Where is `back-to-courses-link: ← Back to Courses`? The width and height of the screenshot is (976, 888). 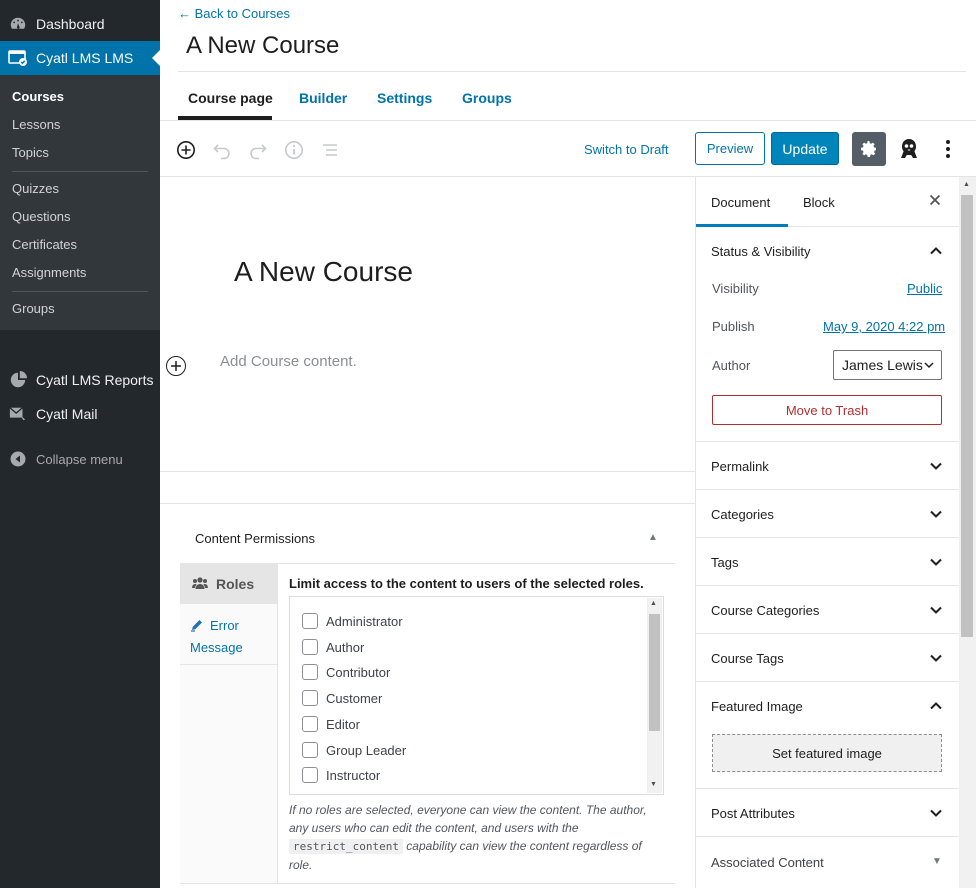 back-to-courses-link: ← Back to Courses is located at coordinates (234, 13).